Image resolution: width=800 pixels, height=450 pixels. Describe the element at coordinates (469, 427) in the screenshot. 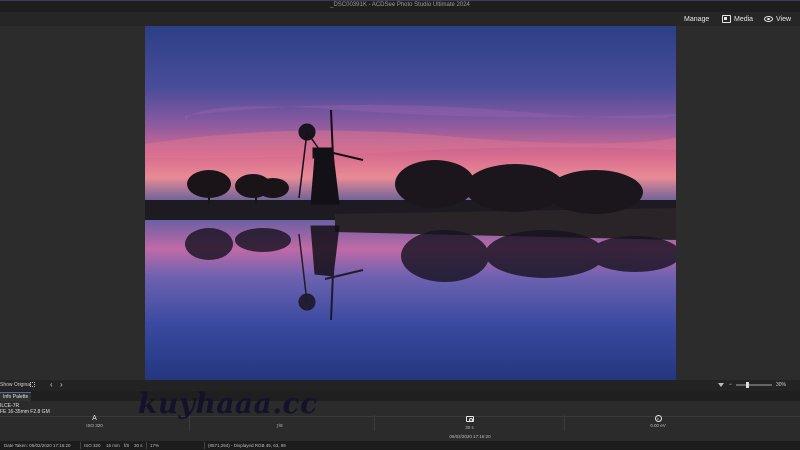

I see `shutter-value: 30 s` at that location.